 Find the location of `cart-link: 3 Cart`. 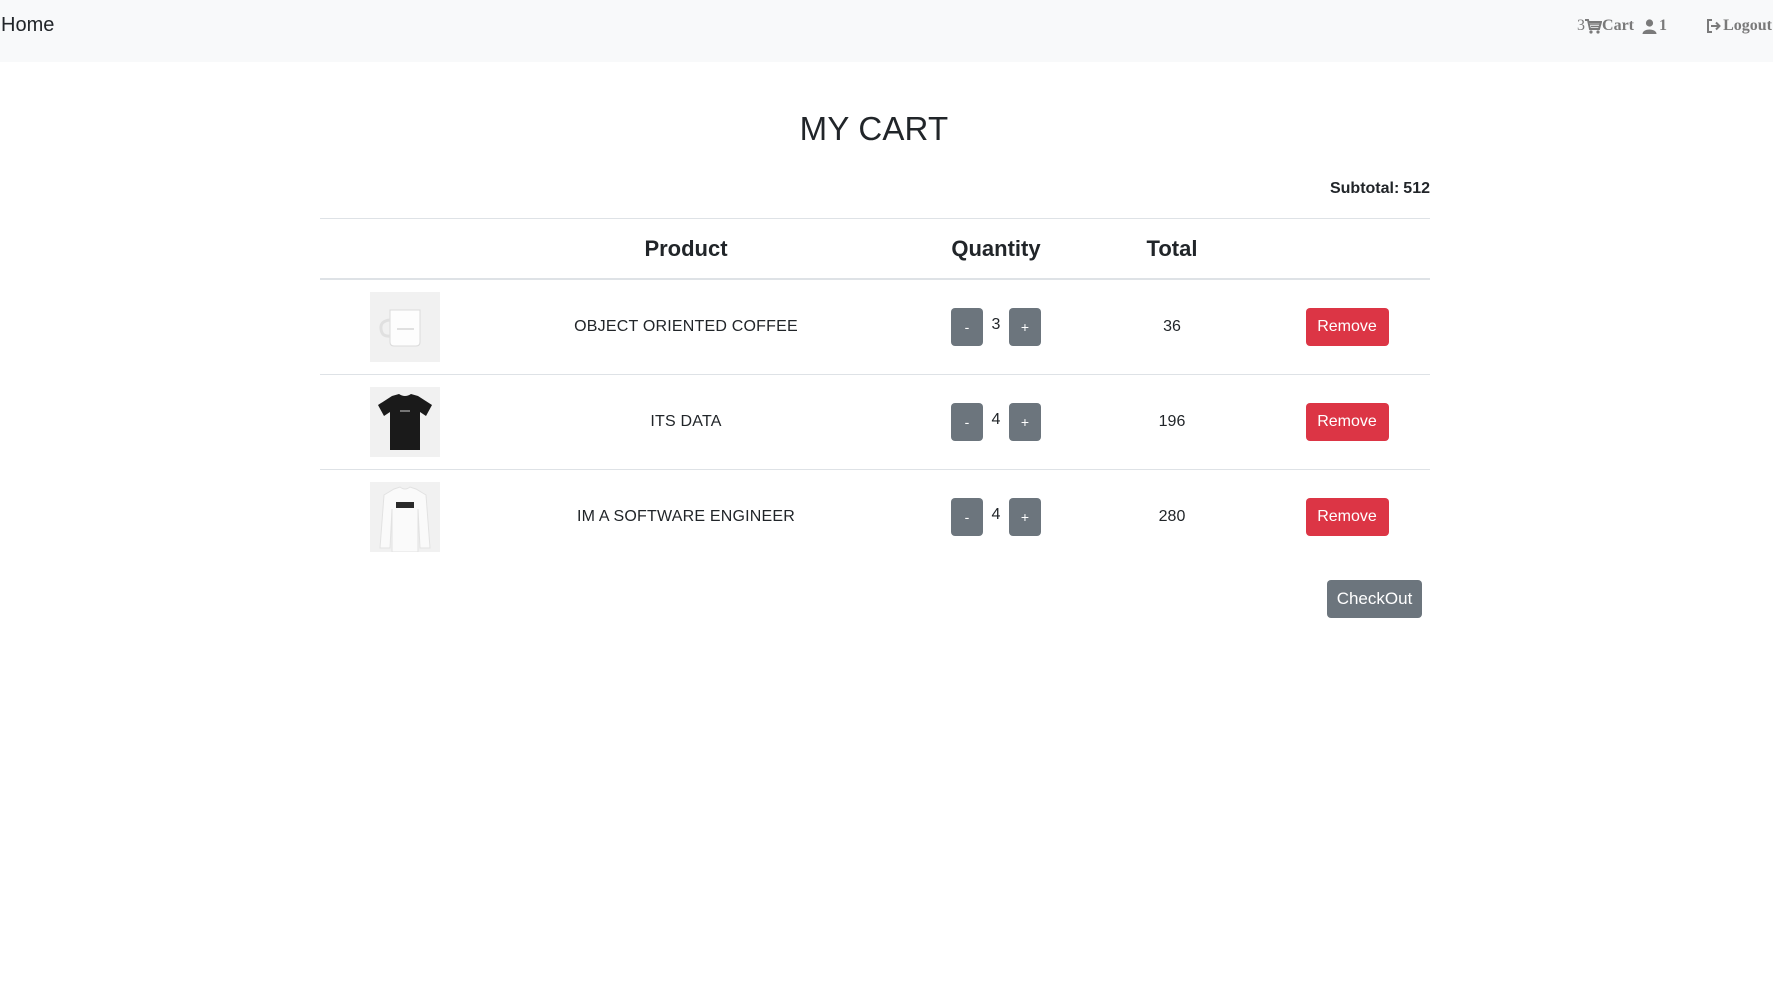

cart-link: 3 Cart is located at coordinates (1605, 26).